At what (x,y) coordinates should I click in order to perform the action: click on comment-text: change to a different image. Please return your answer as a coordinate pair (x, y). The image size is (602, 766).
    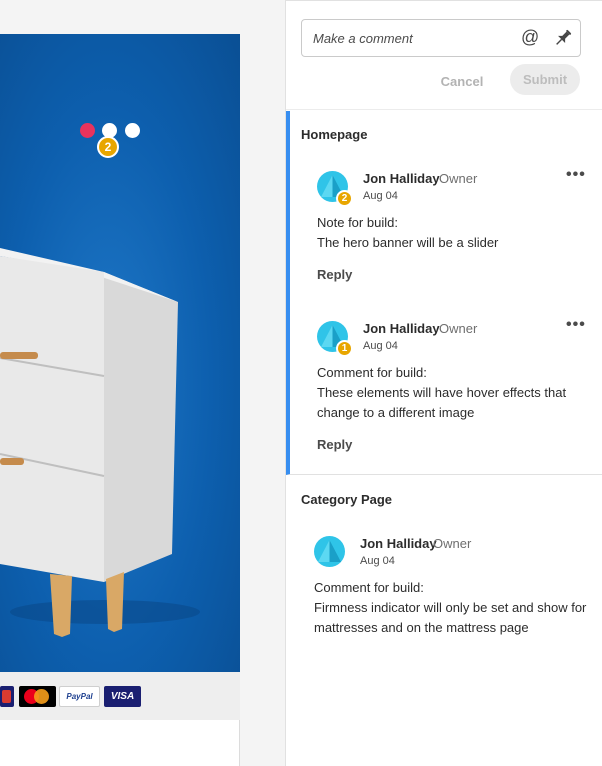
    Looking at the image, I should click on (396, 412).